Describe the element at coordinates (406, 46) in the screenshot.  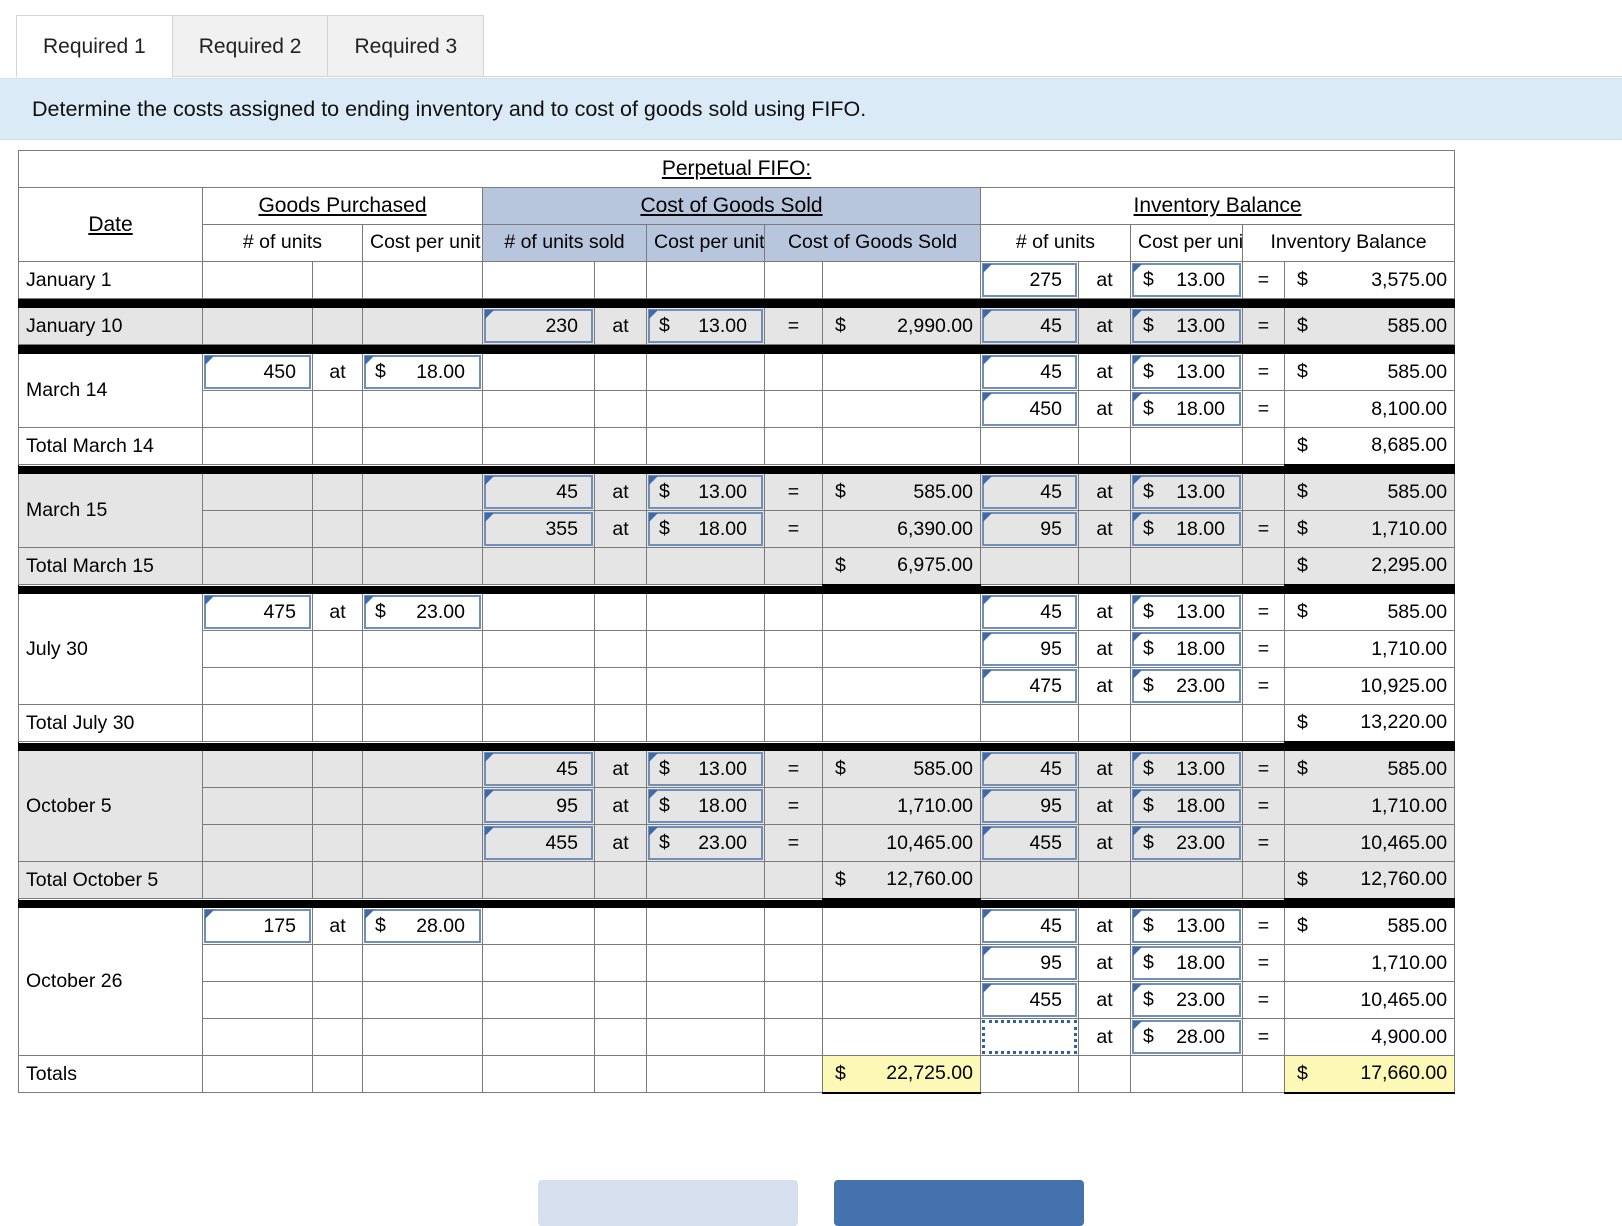
I see `tab-required-3: Required 3` at that location.